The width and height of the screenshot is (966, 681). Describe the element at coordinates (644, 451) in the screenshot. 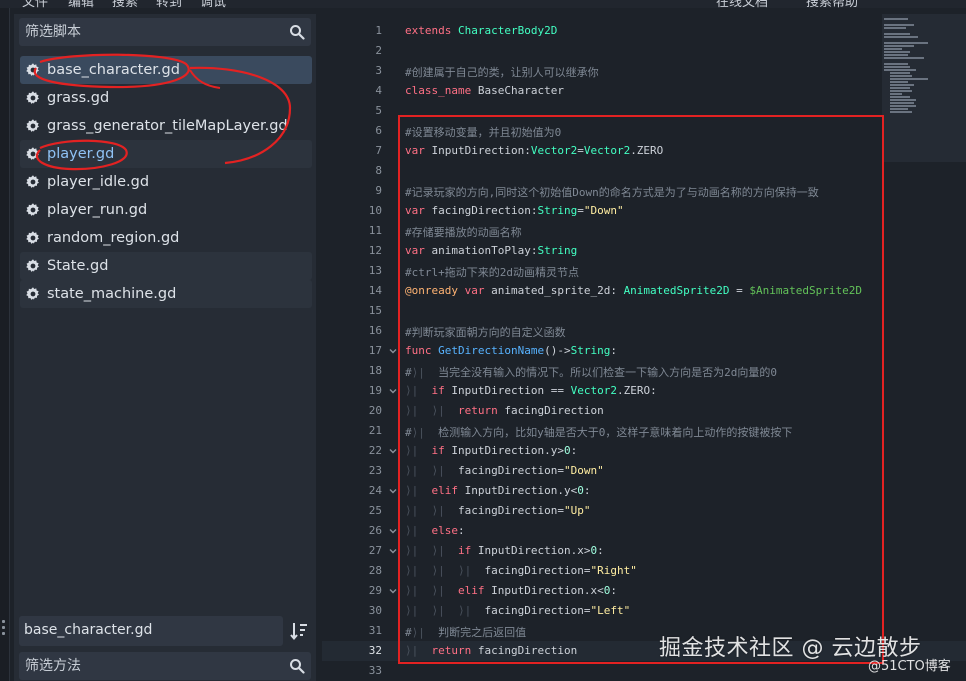

I see `code-line: 22 ⟩| if InputDirection.y>0:` at that location.